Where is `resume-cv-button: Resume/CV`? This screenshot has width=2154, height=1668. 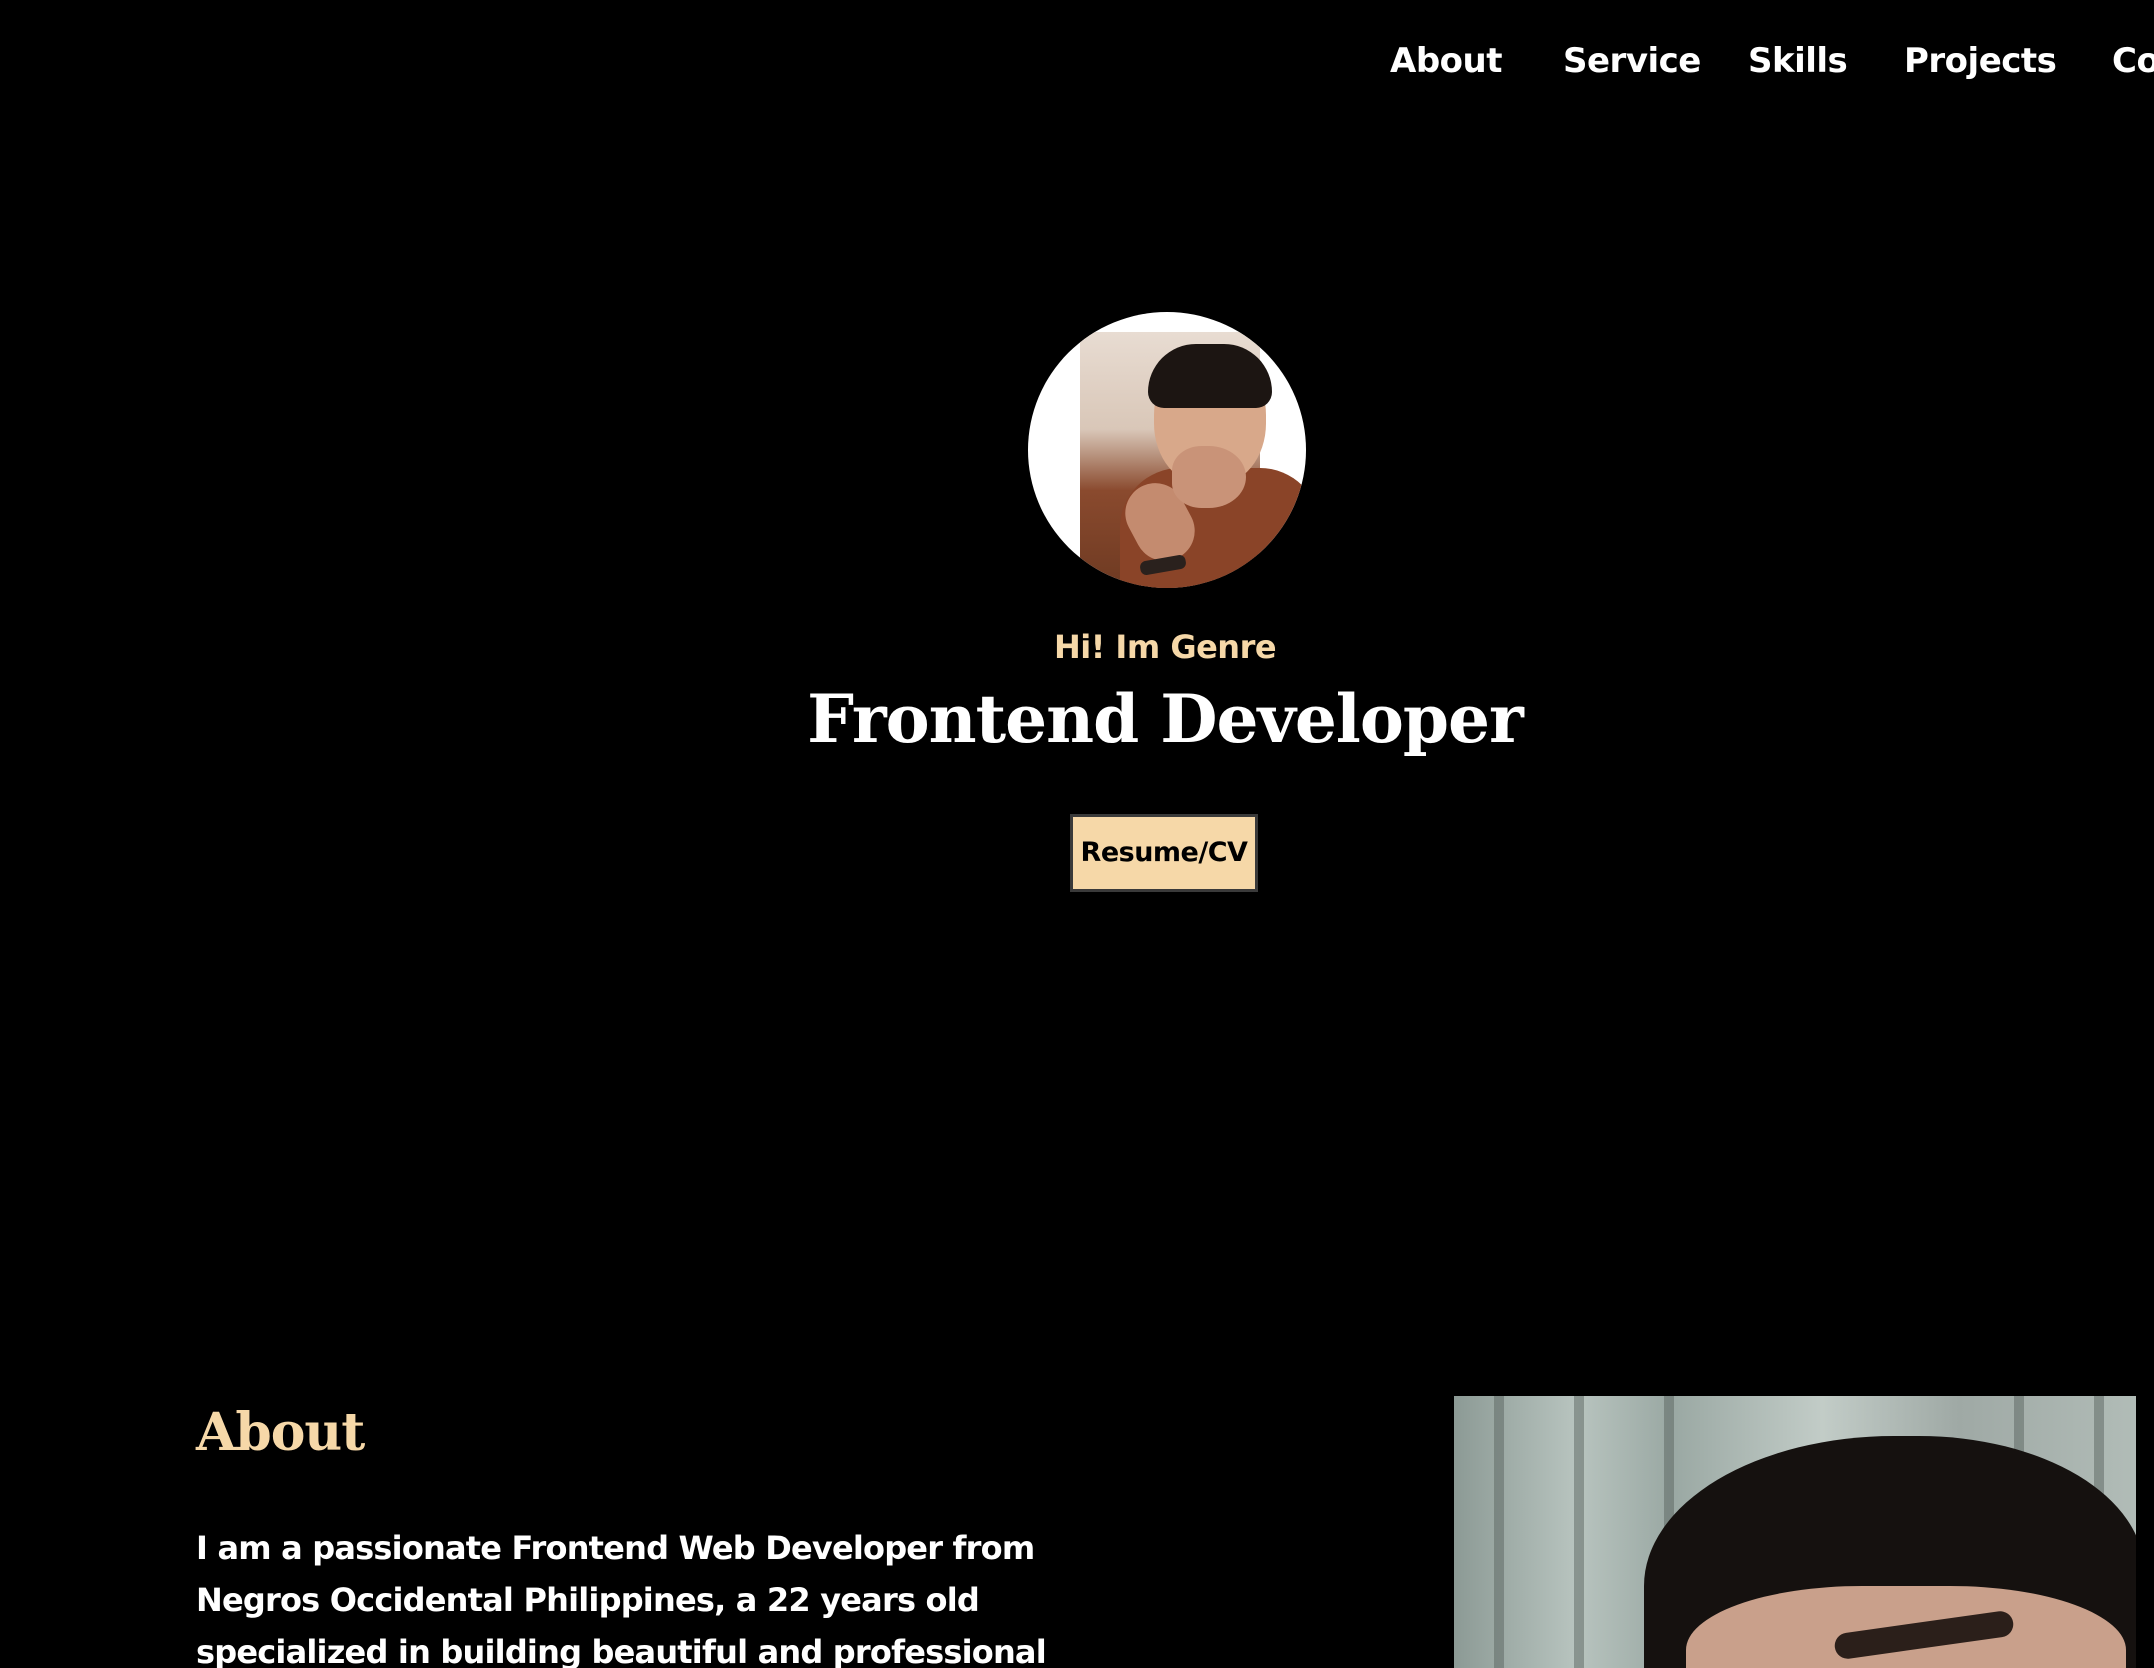
resume-cv-button: Resume/CV is located at coordinates (1164, 853).